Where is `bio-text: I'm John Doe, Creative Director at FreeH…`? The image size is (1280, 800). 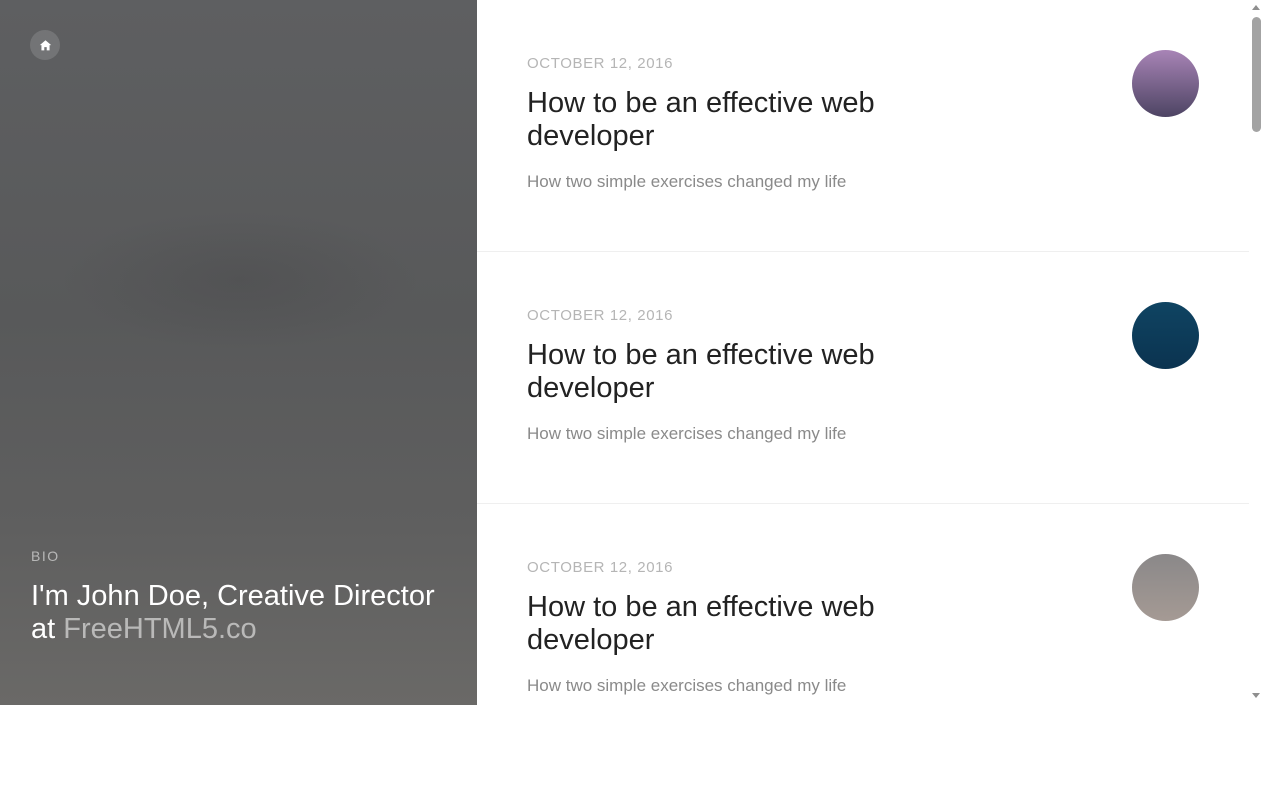 bio-text: I'm John Doe, Creative Director at FreeH… is located at coordinates (241, 613).